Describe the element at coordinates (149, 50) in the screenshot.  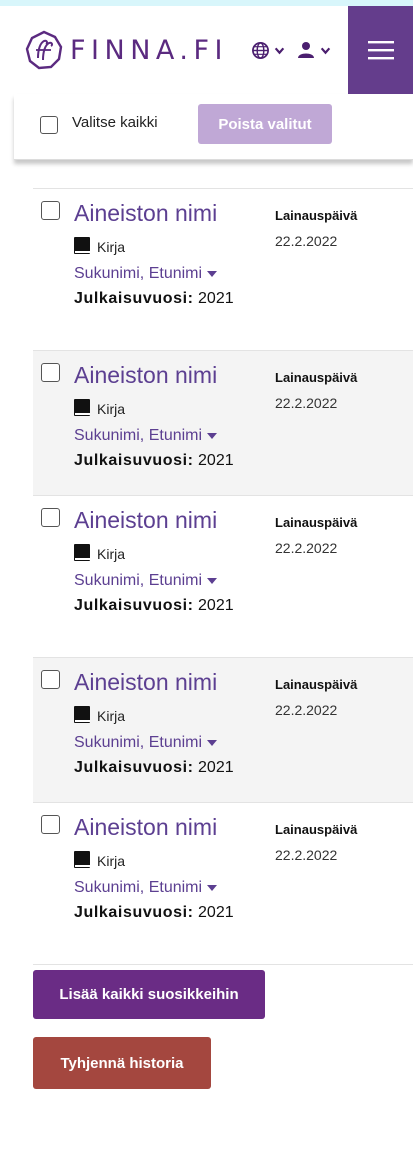
I see `logo-text: FINNA.FI` at that location.